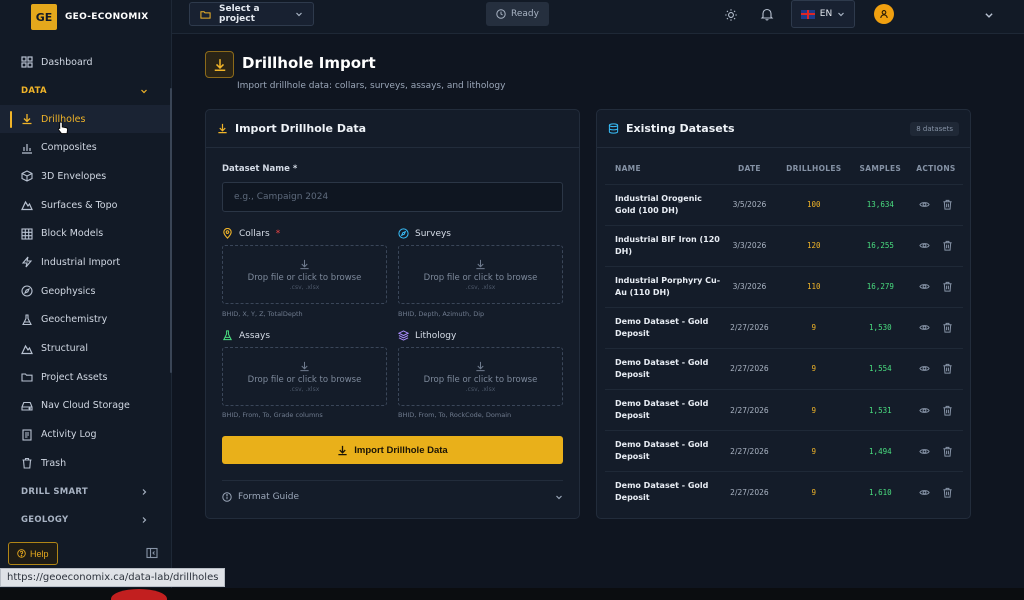  Describe the element at coordinates (880, 169) in the screenshot. I see `column-header-samples: SAMPLES` at that location.